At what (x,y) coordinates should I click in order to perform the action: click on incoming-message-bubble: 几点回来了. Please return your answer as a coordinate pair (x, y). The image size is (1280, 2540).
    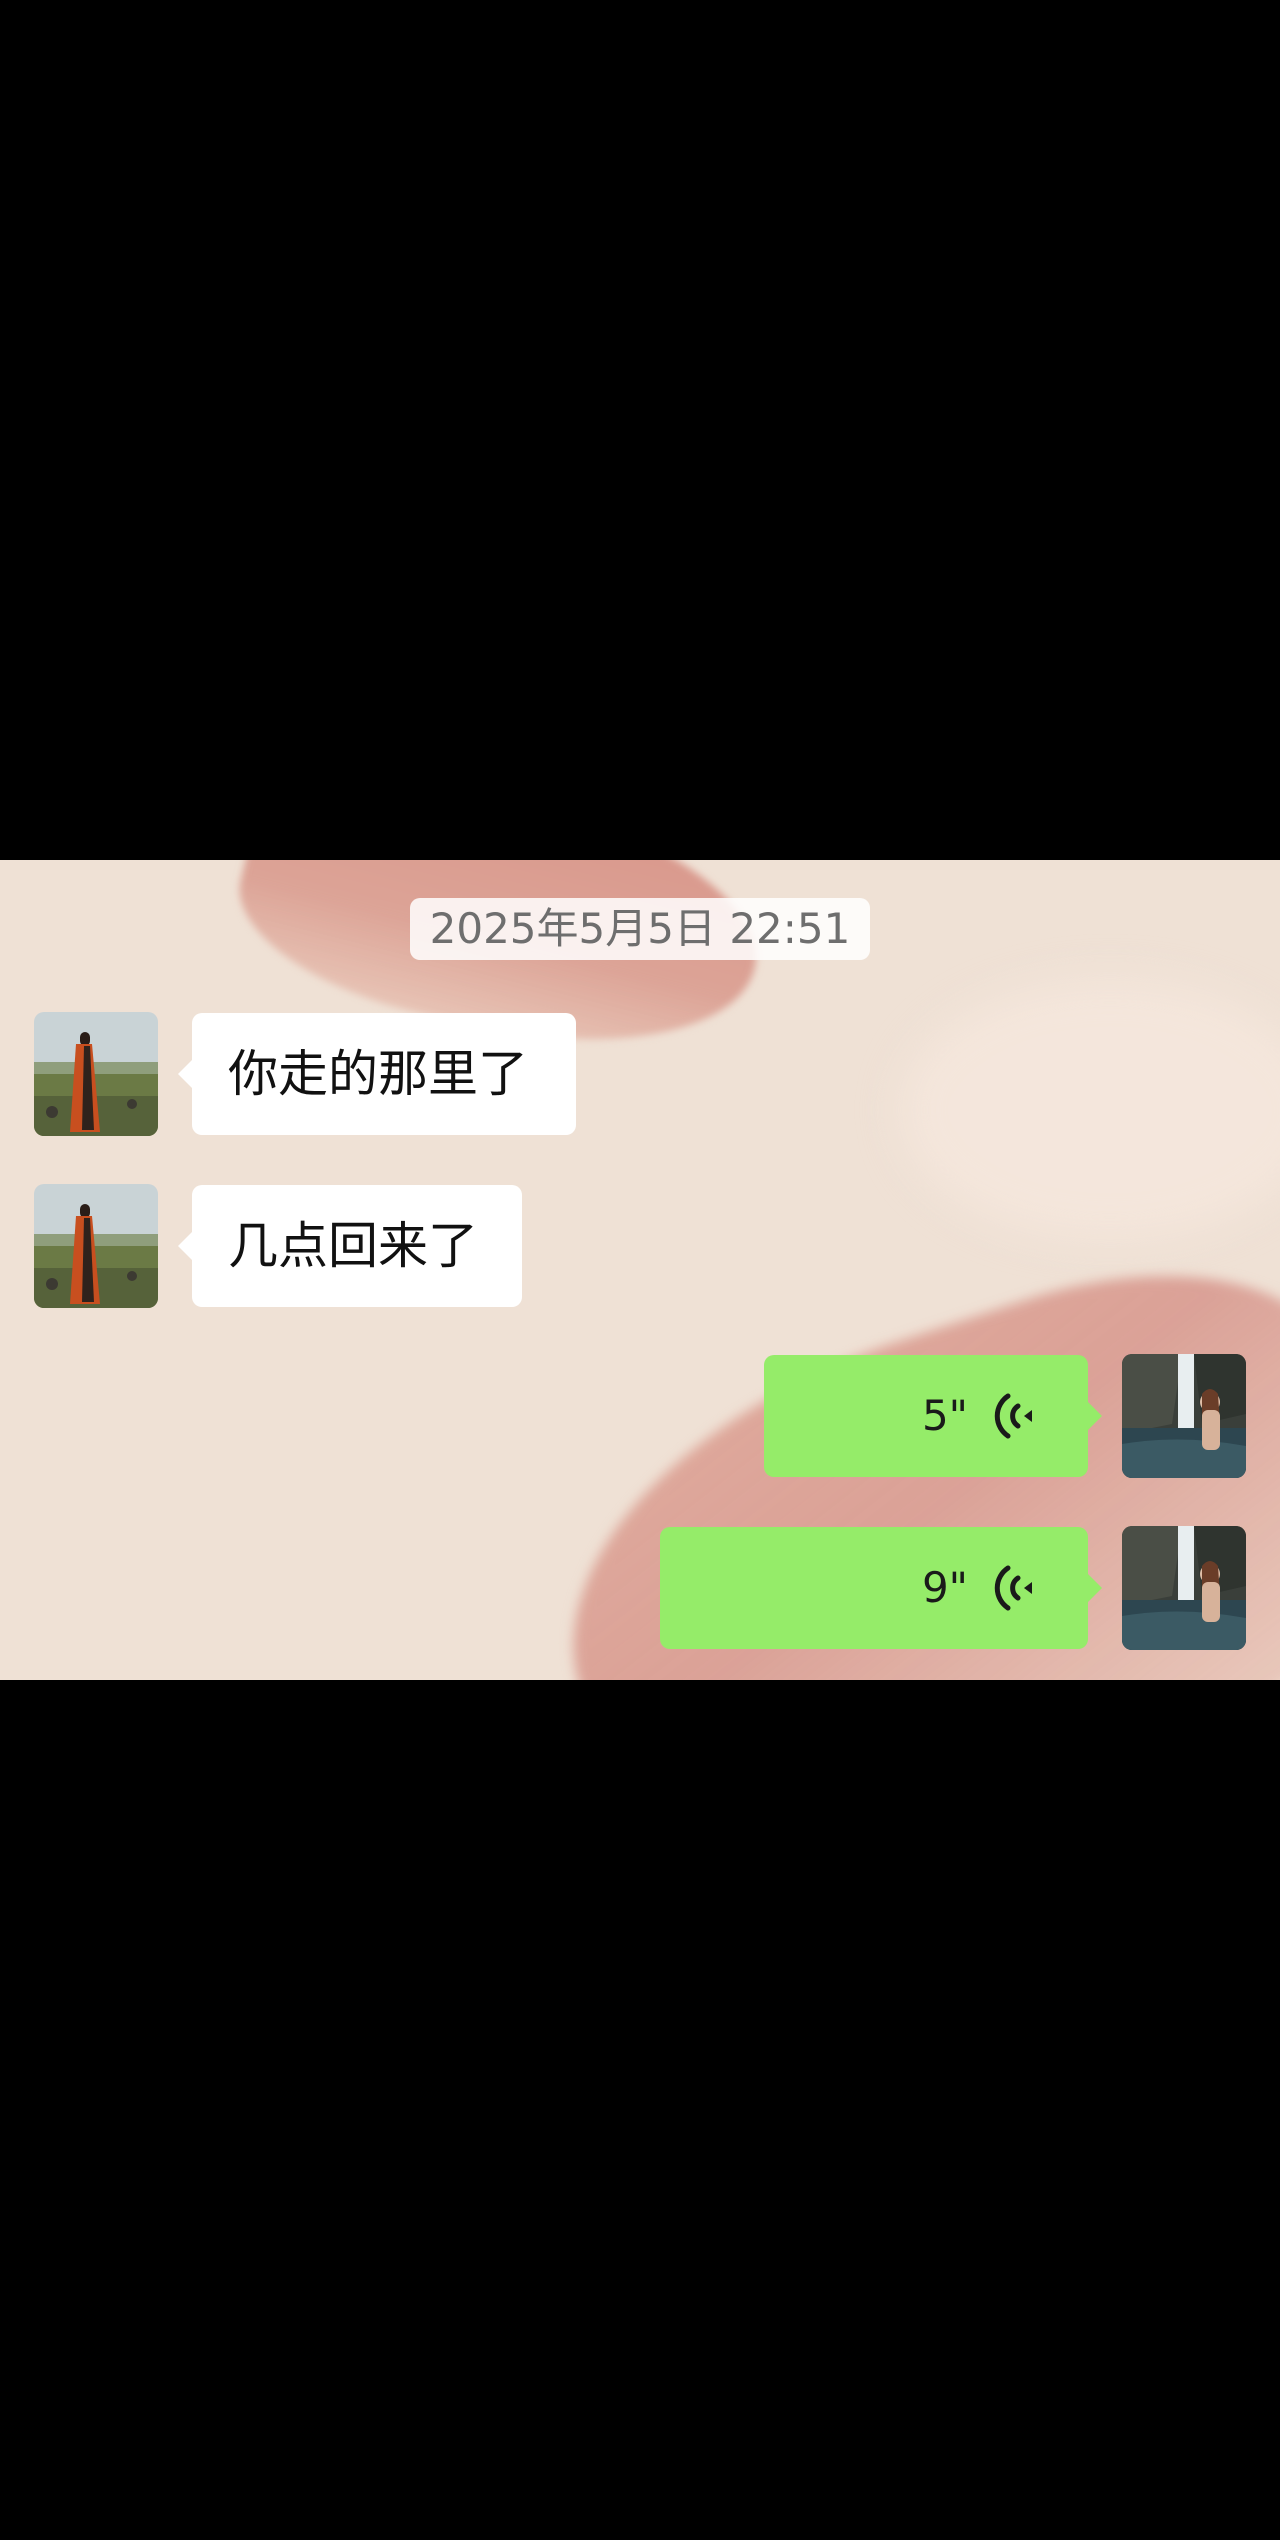
    Looking at the image, I should click on (350, 1246).